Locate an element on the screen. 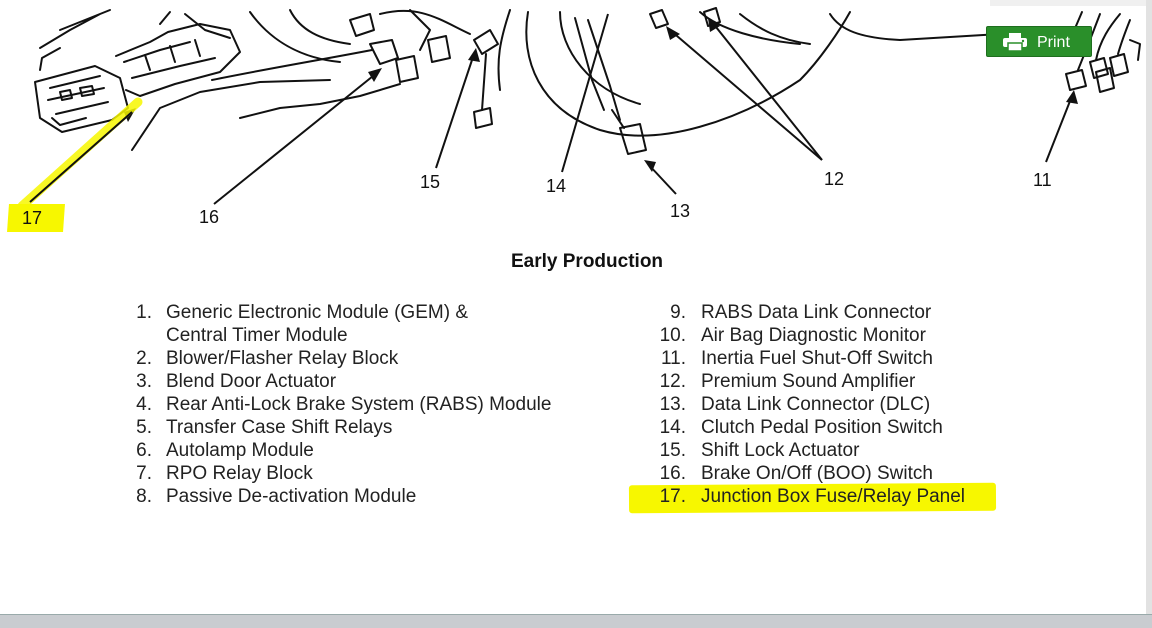  legend-num: 3. is located at coordinates (144, 381).